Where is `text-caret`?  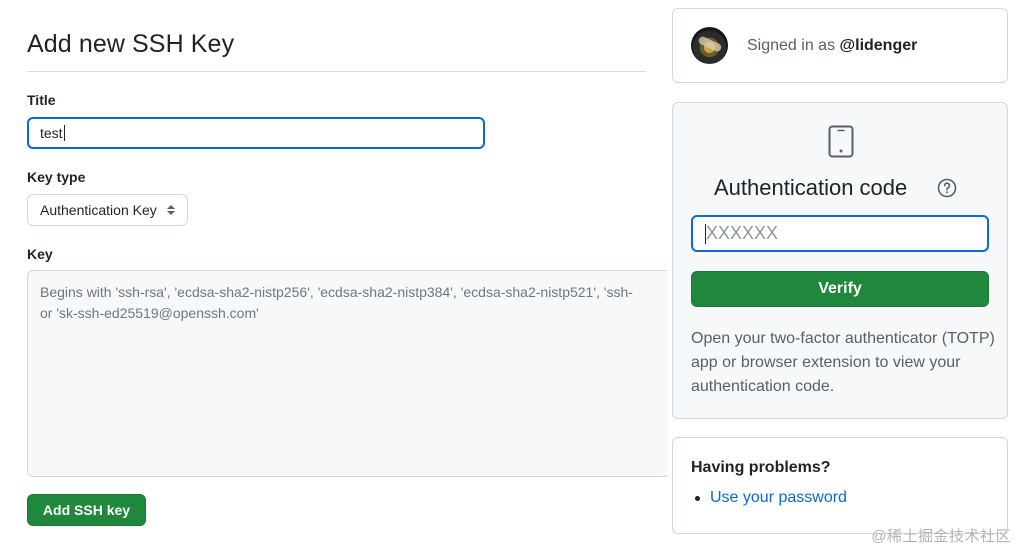
text-caret is located at coordinates (64, 133).